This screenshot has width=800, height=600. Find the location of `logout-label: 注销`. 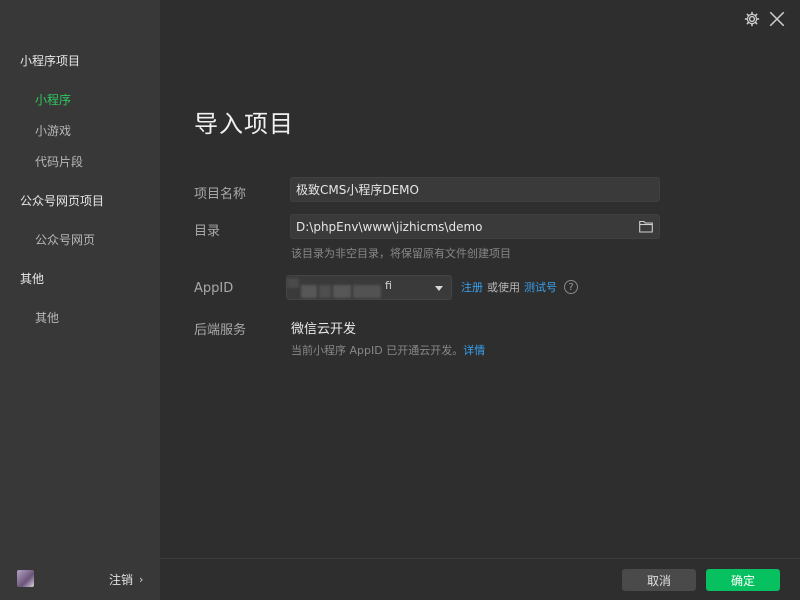

logout-label: 注销 is located at coordinates (121, 580).